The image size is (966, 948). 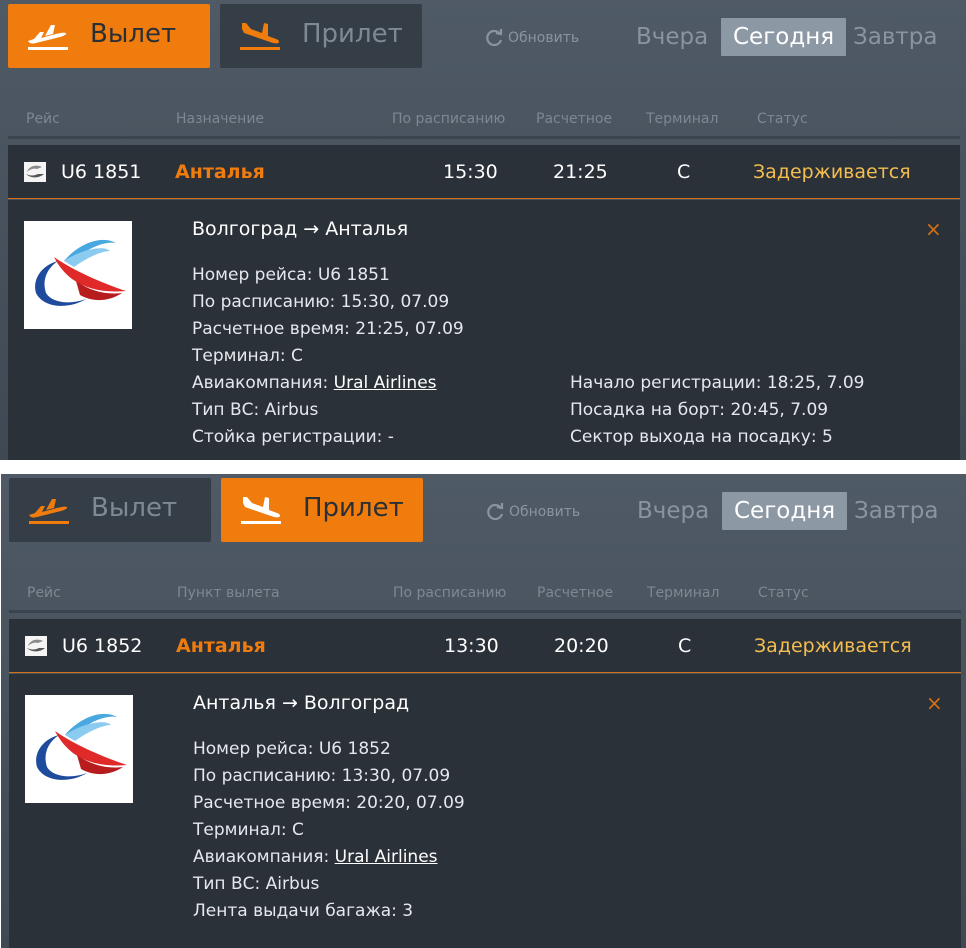 What do you see at coordinates (580, 172) in the screenshot?
I see `flight-estimated: 21:25` at bounding box center [580, 172].